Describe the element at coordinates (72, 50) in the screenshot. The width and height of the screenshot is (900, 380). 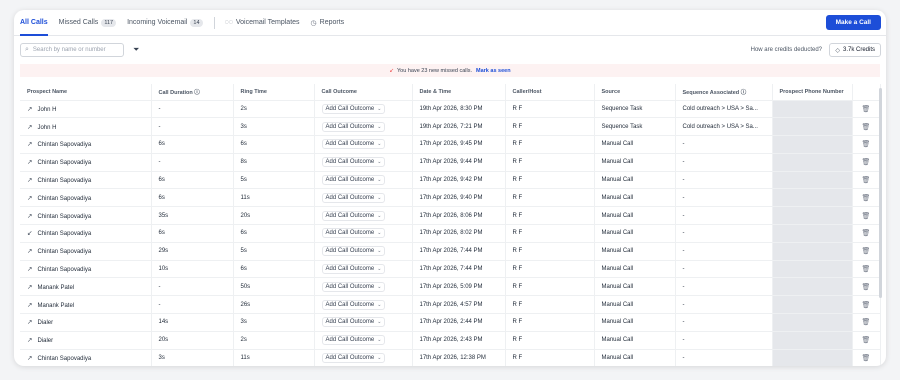
I see `search-input: ⌕ Search by name or number` at that location.